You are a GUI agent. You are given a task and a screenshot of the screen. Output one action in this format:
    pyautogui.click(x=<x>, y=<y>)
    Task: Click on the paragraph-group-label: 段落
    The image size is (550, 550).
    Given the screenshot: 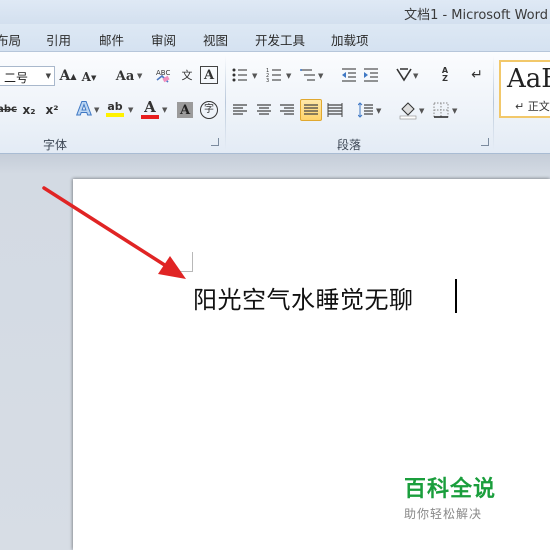 What is the action you would take?
    pyautogui.click(x=349, y=145)
    